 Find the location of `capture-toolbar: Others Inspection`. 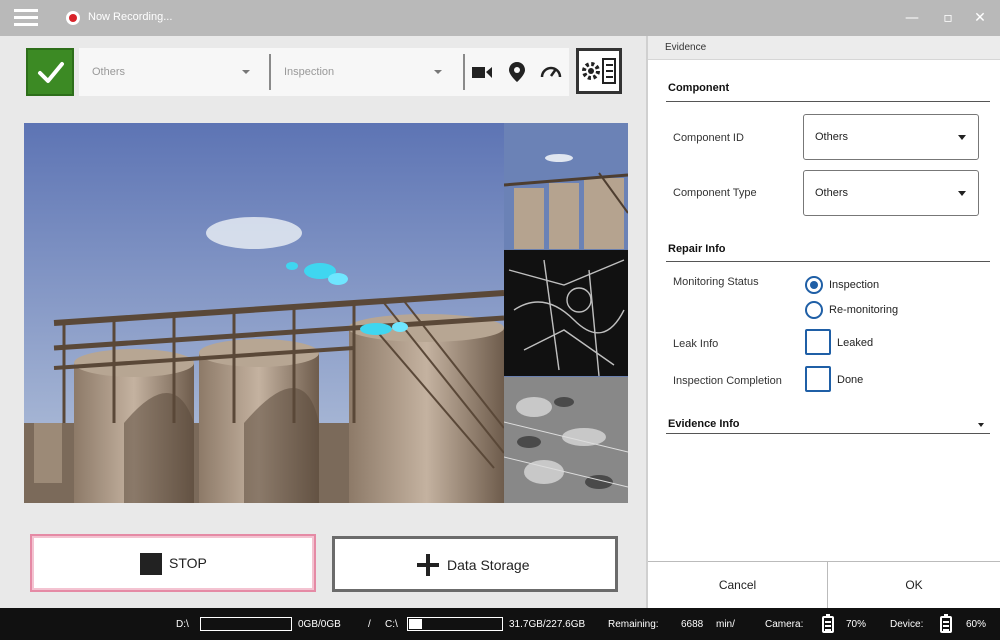

capture-toolbar: Others Inspection is located at coordinates (324, 72).